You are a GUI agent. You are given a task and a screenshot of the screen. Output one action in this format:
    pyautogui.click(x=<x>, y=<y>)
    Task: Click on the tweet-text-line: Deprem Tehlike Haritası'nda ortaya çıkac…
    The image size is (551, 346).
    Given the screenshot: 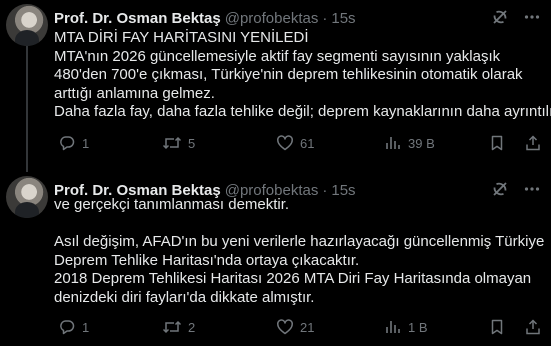 What is the action you would take?
    pyautogui.click(x=207, y=260)
    